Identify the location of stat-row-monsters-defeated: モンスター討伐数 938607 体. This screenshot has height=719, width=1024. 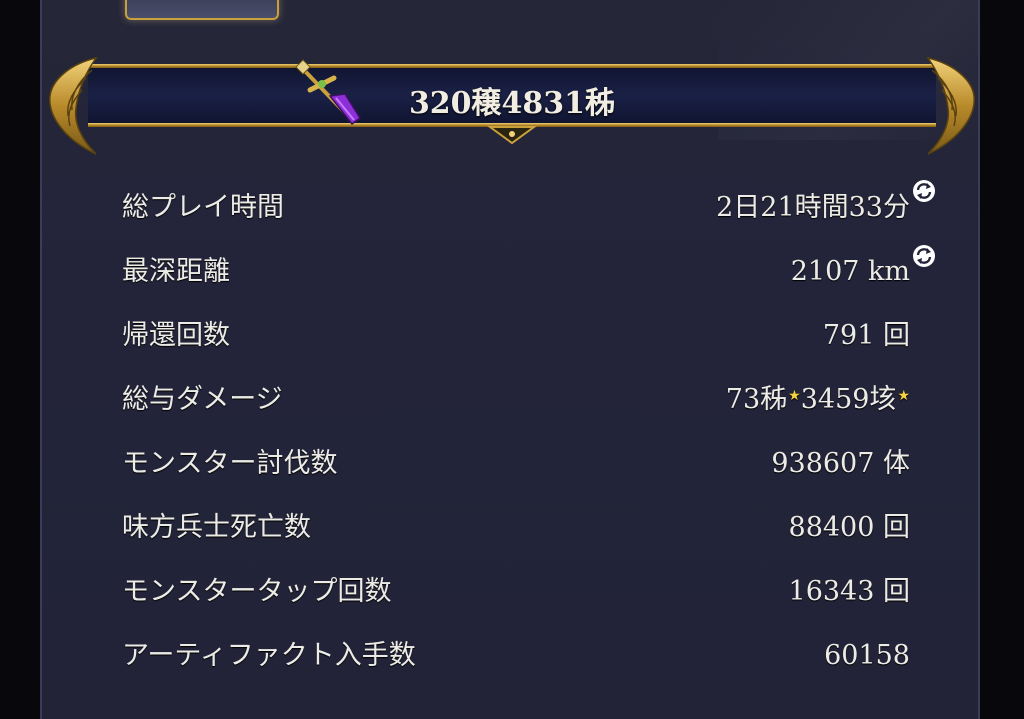
(517, 464).